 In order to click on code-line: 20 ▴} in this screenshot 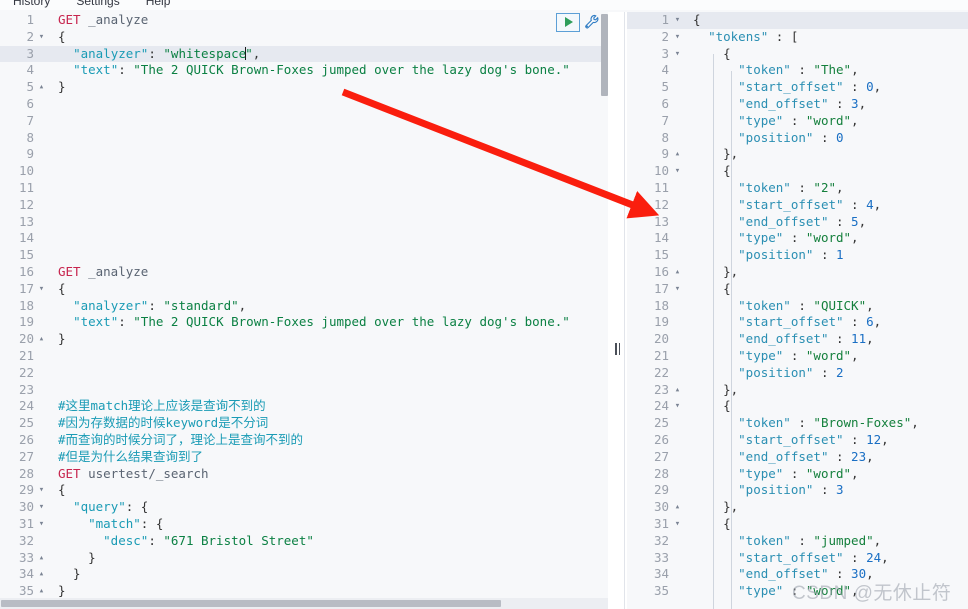, I will do `click(304, 339)`.